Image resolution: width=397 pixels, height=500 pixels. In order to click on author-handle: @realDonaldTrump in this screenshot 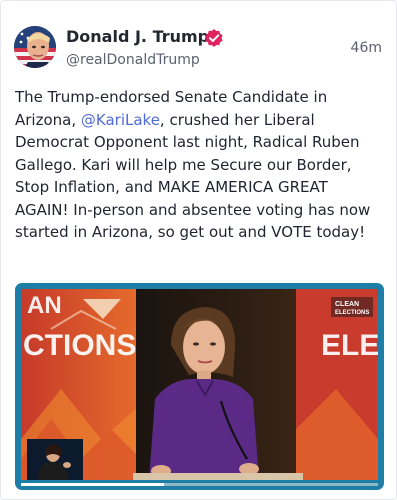, I will do `click(133, 60)`.